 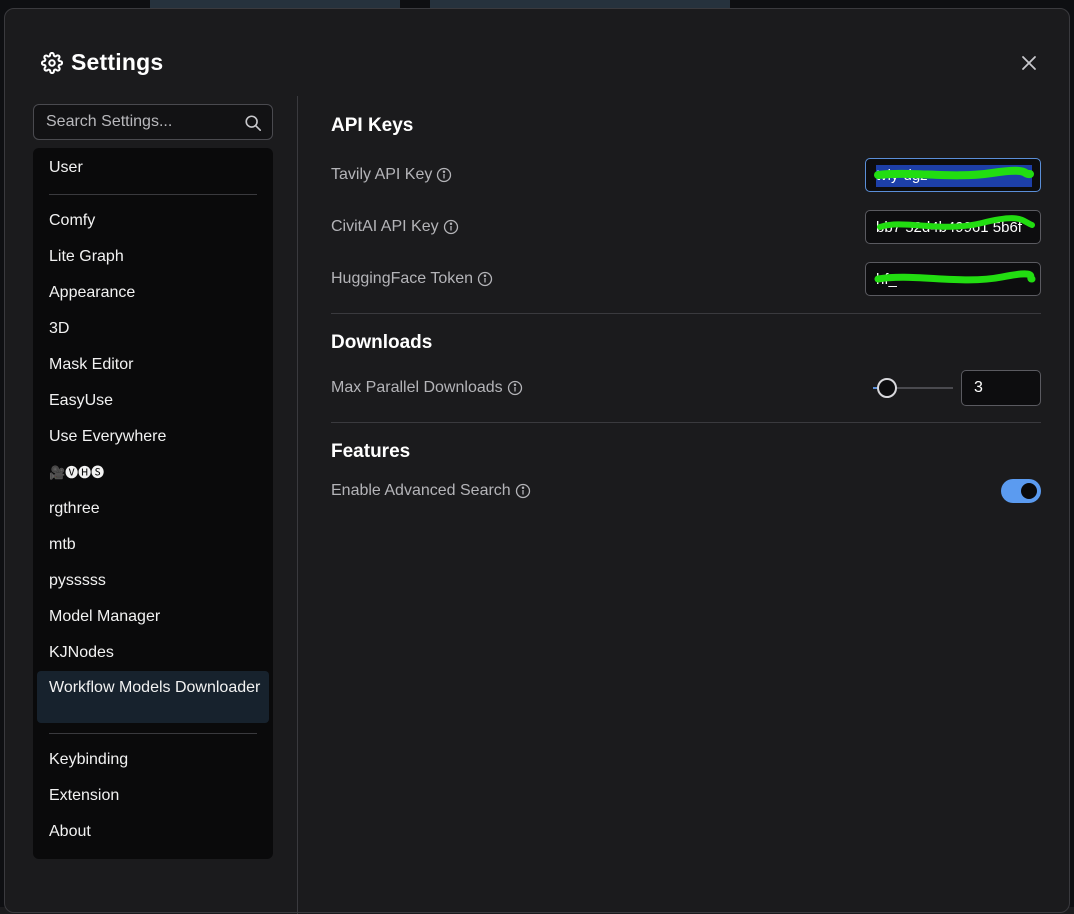 I want to click on search-settings-box, so click(x=153, y=122).